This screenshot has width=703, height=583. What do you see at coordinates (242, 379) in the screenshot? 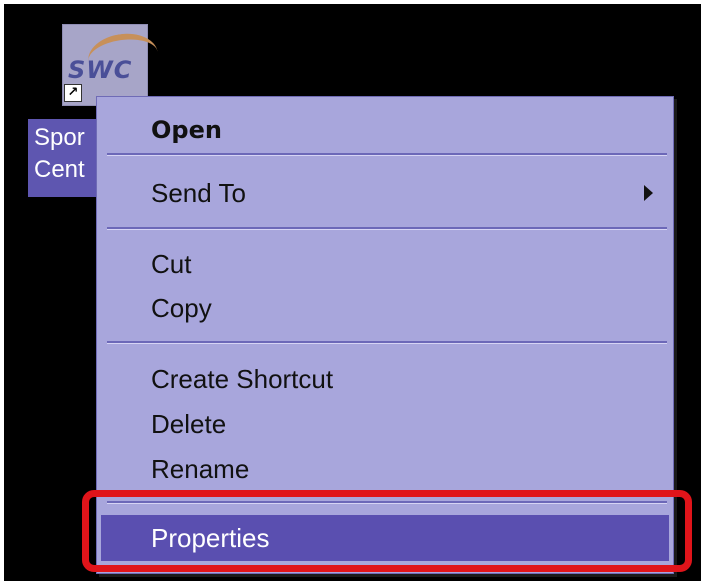
I see `menu-item-label: Create Shortcut` at bounding box center [242, 379].